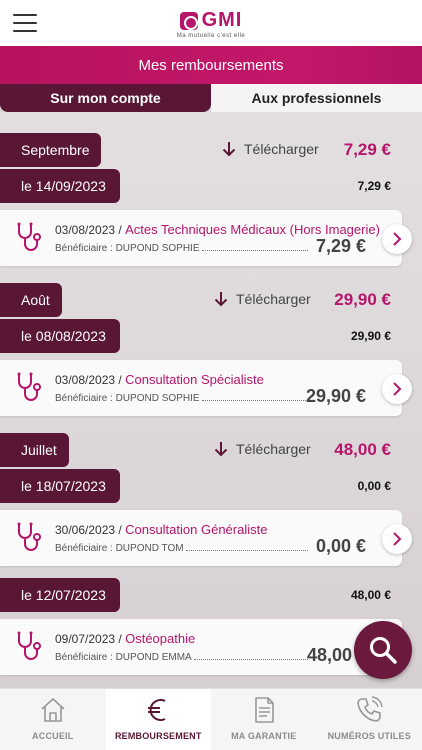  I want to click on app-header: GMI Ma mutuelle c'est elle, so click(211, 23).